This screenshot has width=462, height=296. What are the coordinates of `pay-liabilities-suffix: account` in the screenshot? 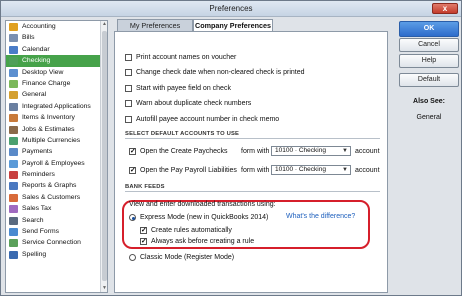 It's located at (367, 170).